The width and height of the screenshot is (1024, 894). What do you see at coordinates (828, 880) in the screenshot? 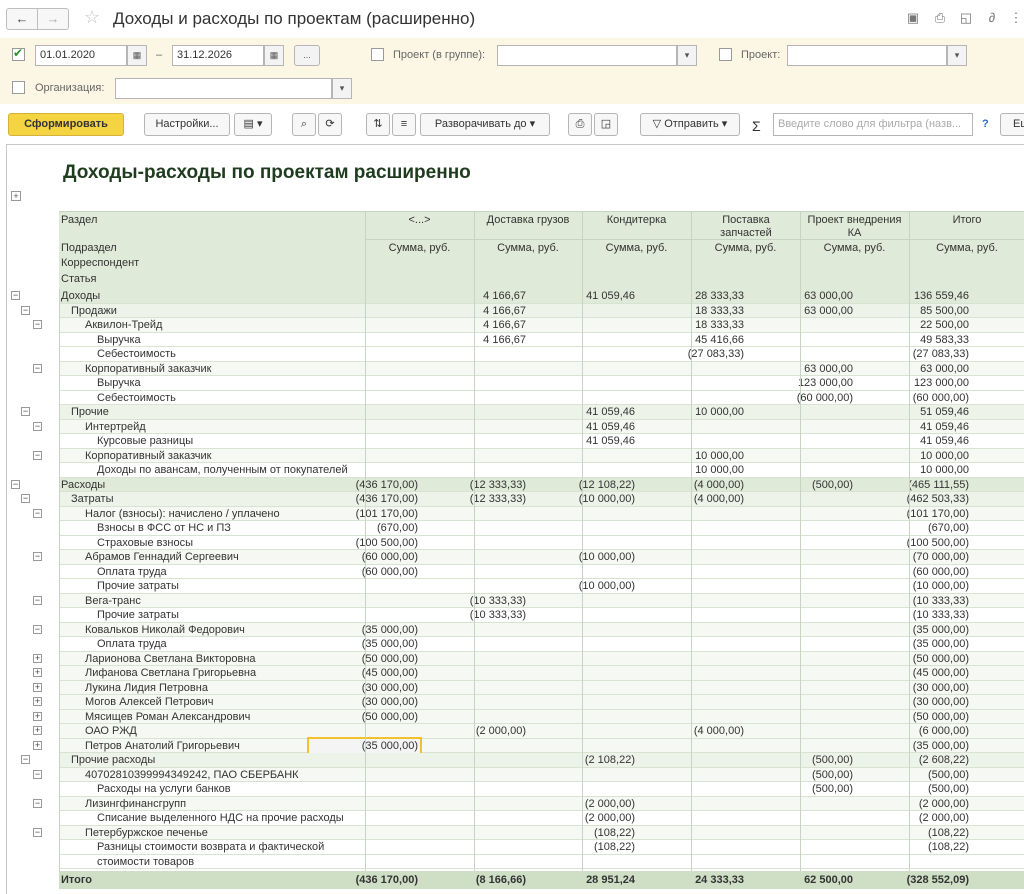
I see `total-value: 62 500,00` at bounding box center [828, 880].